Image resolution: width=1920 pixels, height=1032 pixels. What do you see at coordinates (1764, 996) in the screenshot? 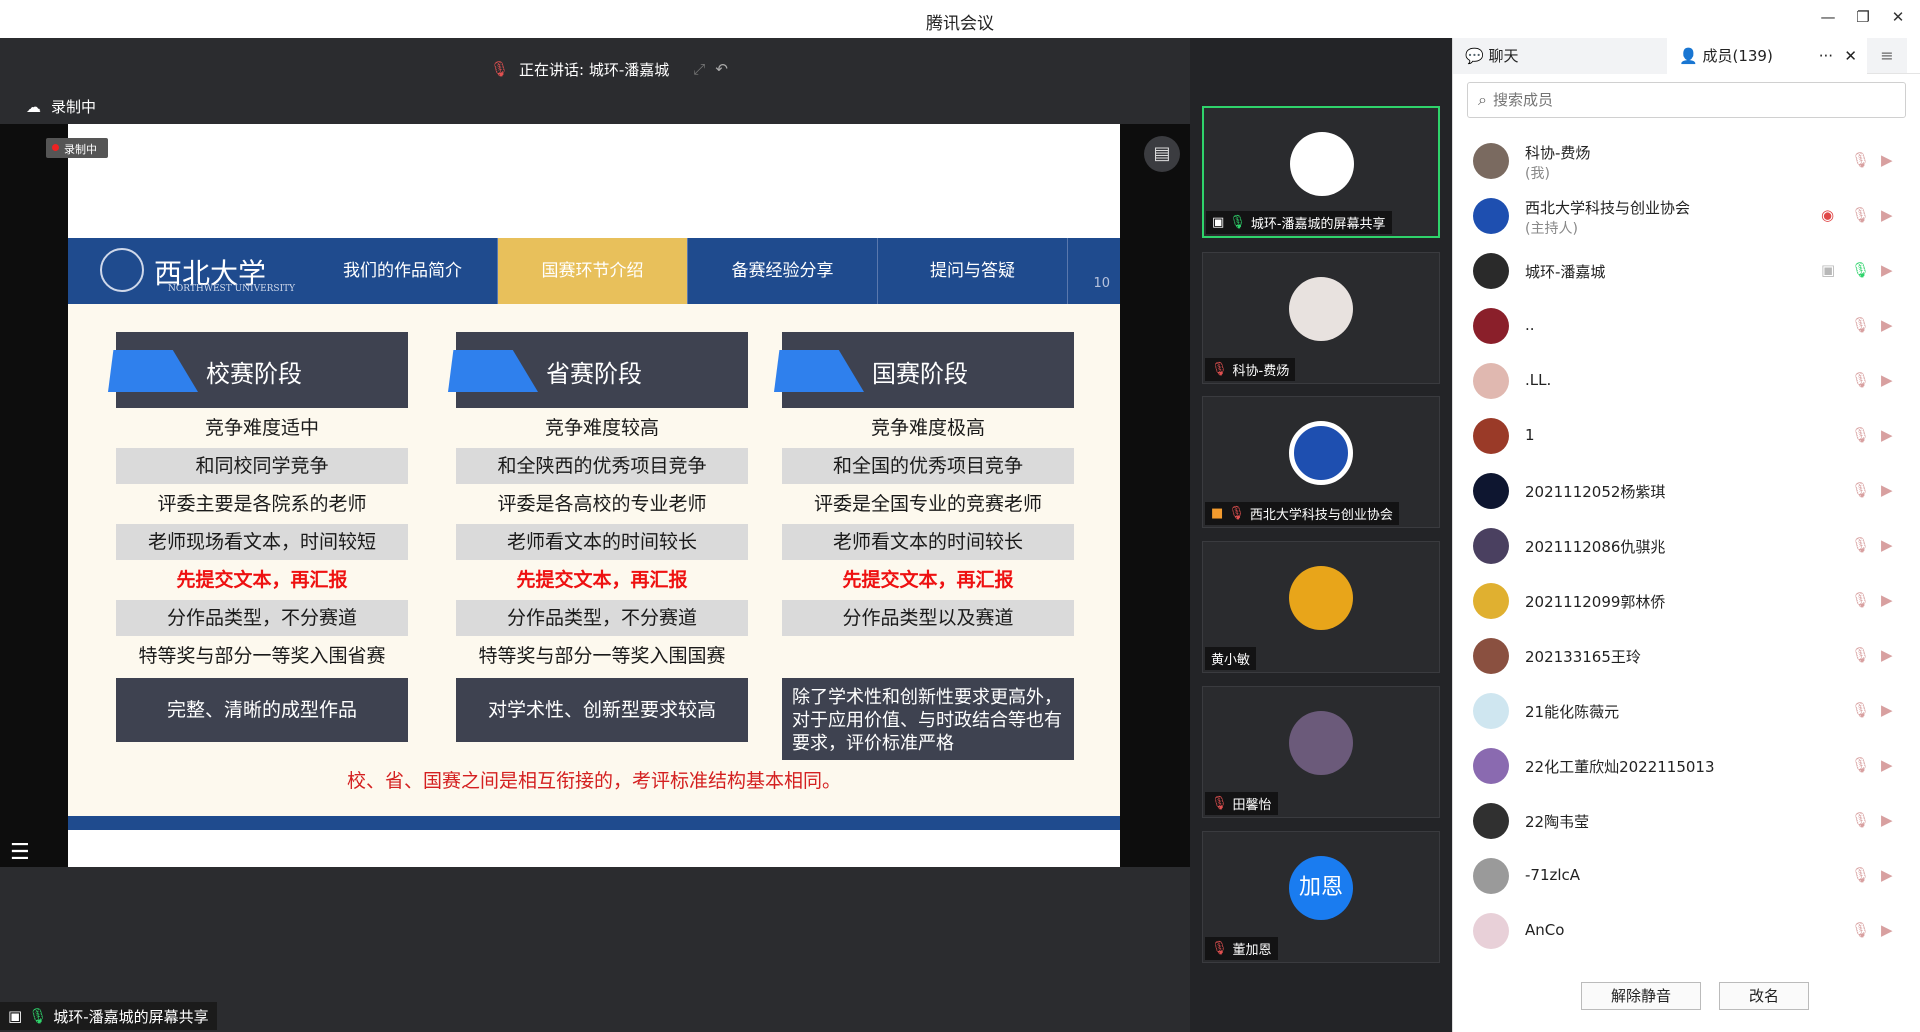
I see `rename-button: 改名` at bounding box center [1764, 996].